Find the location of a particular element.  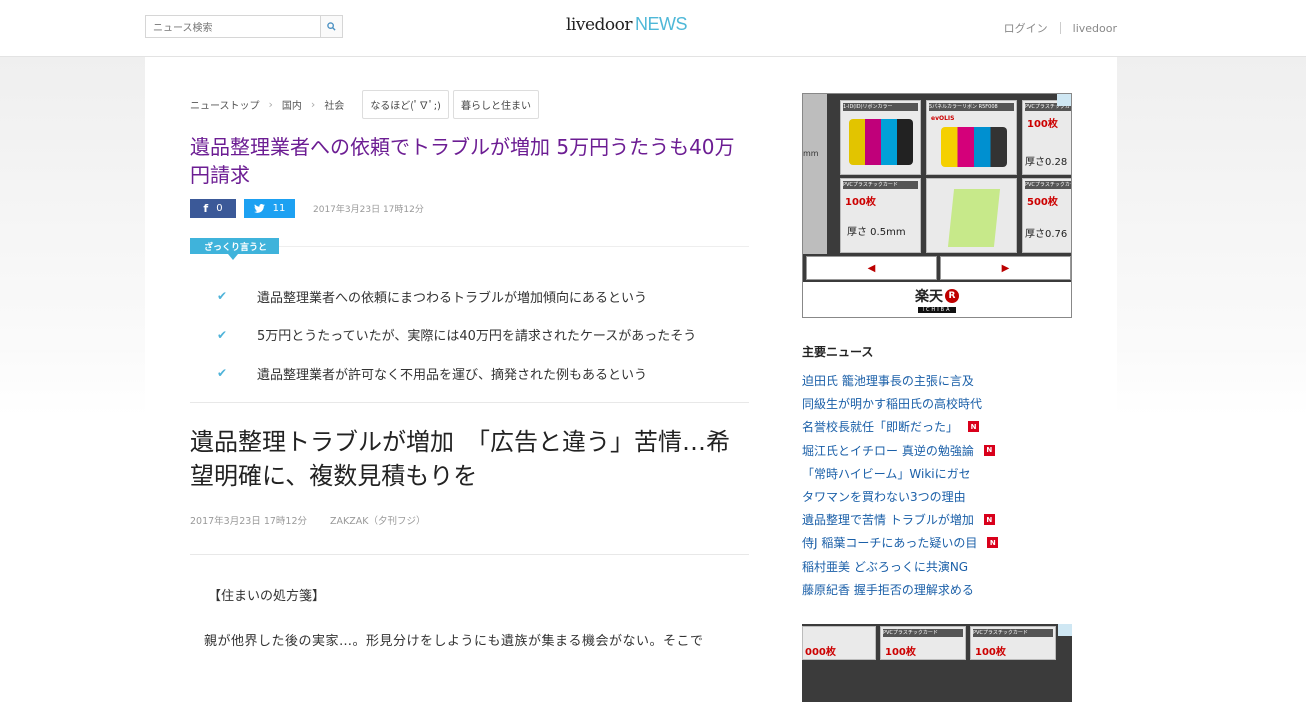

ad-card-green is located at coordinates (971, 215).